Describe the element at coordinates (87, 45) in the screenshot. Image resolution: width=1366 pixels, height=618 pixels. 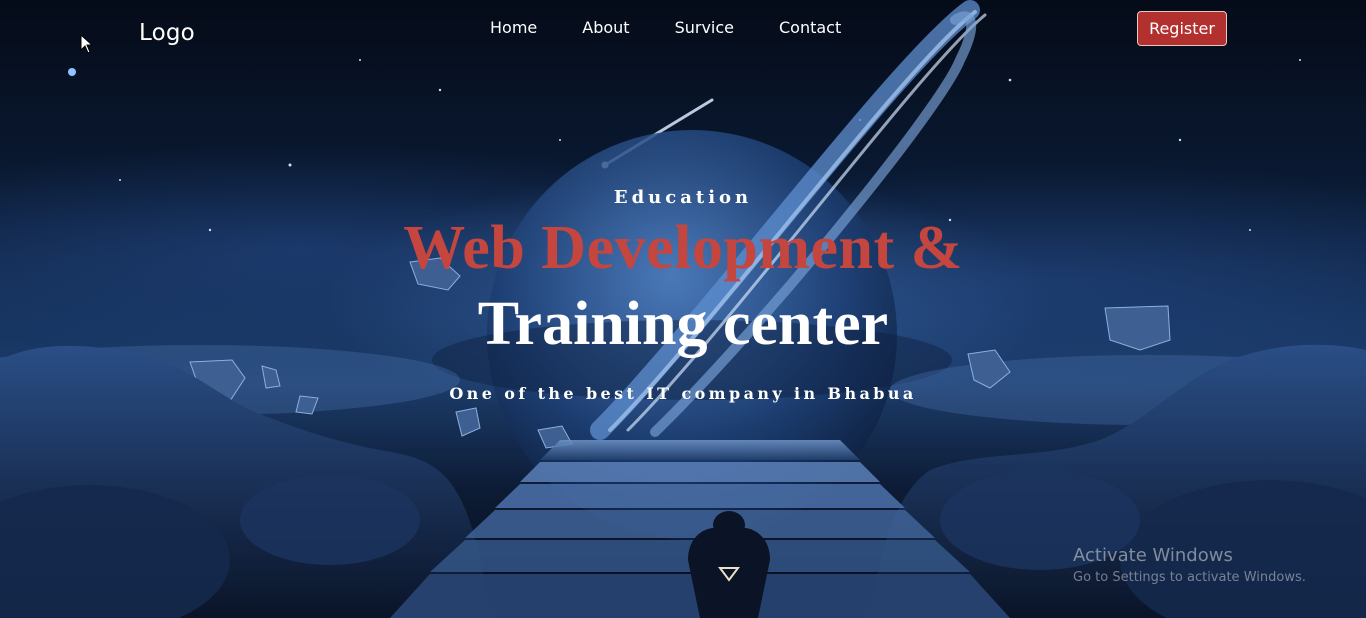
I see `mouse-pointer-icon` at that location.